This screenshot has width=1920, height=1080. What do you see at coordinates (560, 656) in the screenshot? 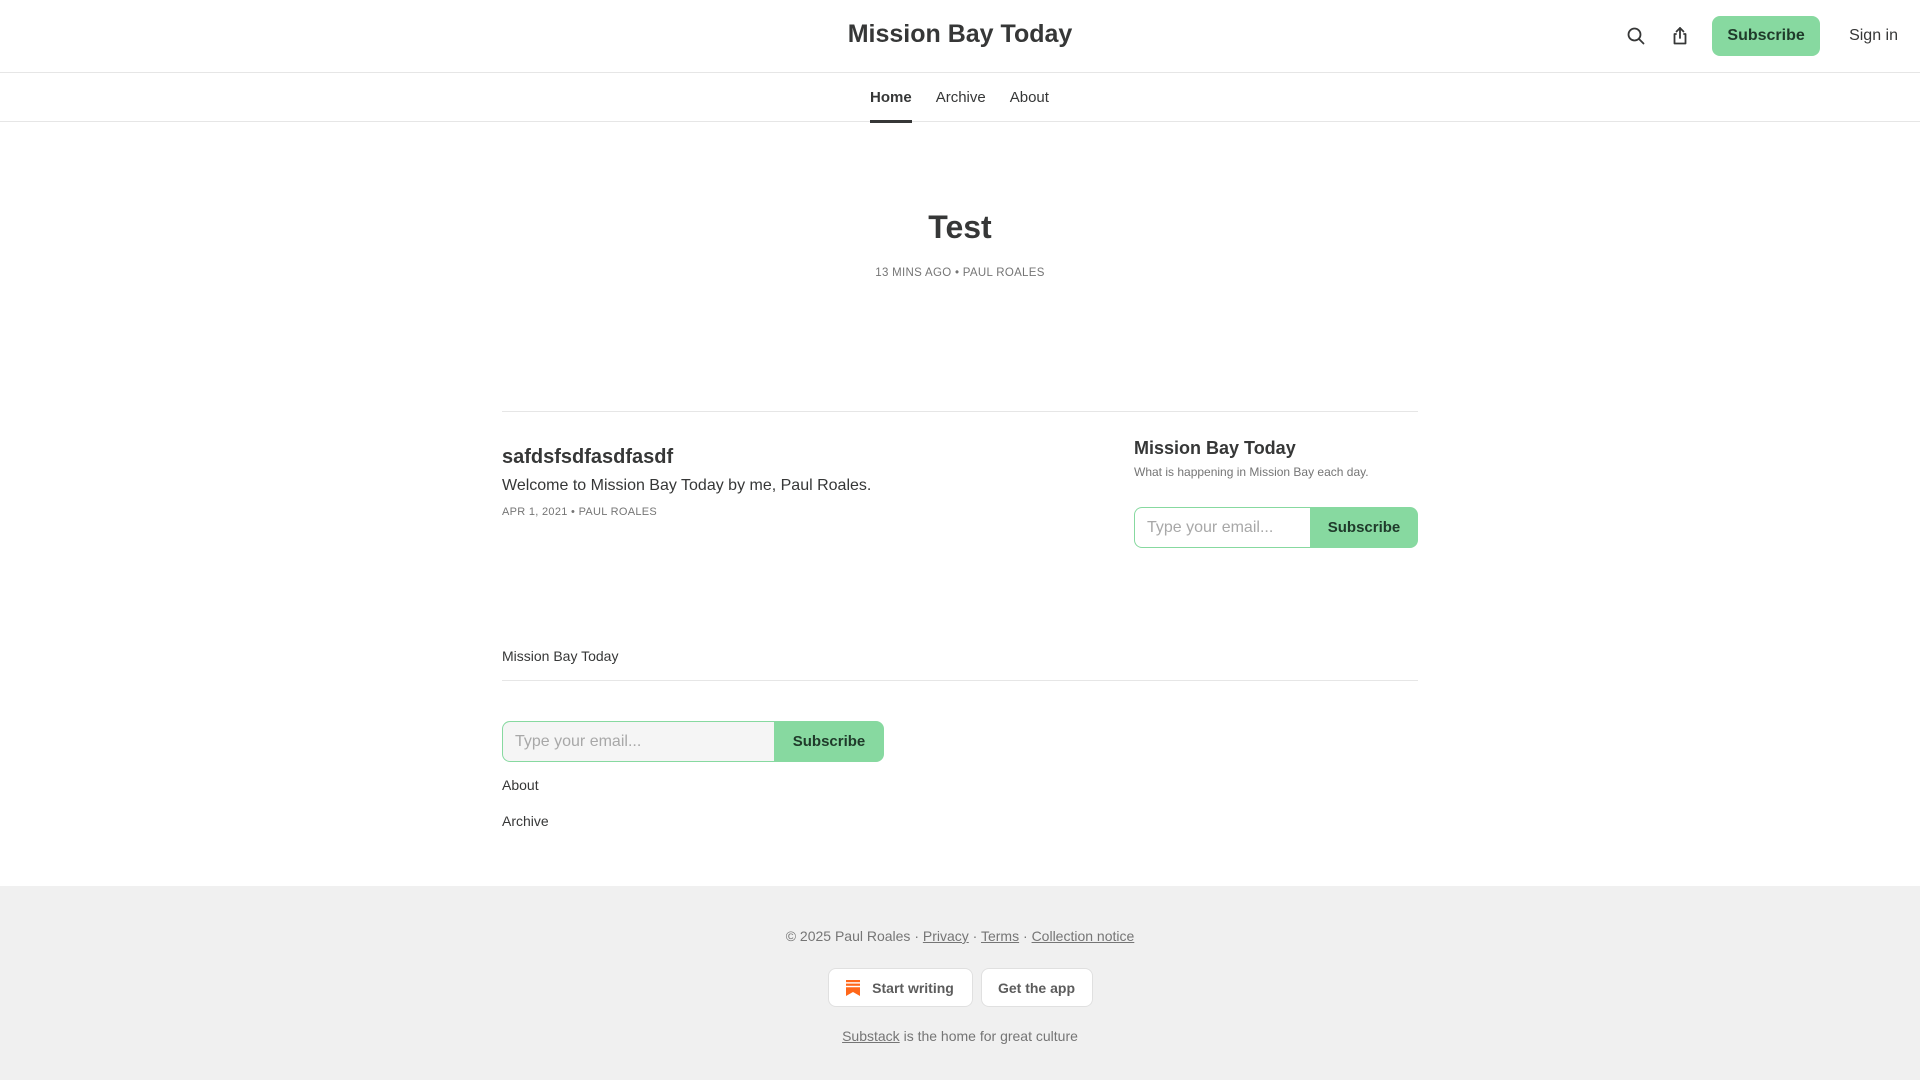
I see `footer-publication-name: Mission Bay Today` at bounding box center [560, 656].